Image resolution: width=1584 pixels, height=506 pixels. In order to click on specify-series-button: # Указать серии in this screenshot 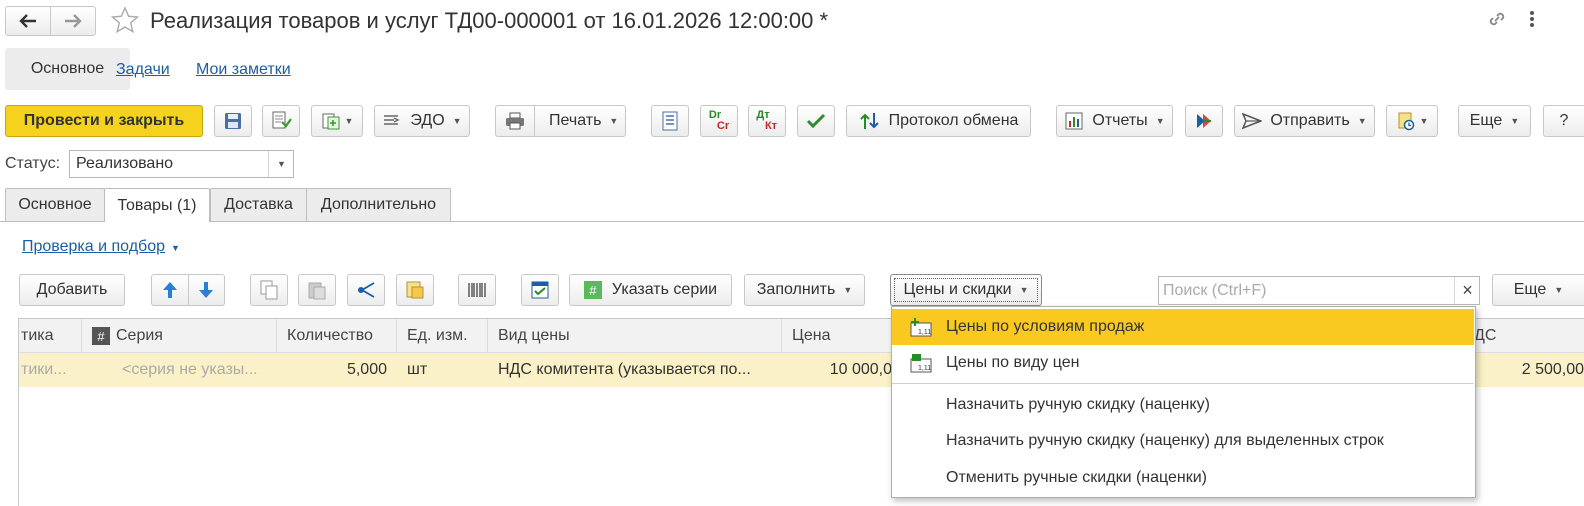, I will do `click(650, 290)`.